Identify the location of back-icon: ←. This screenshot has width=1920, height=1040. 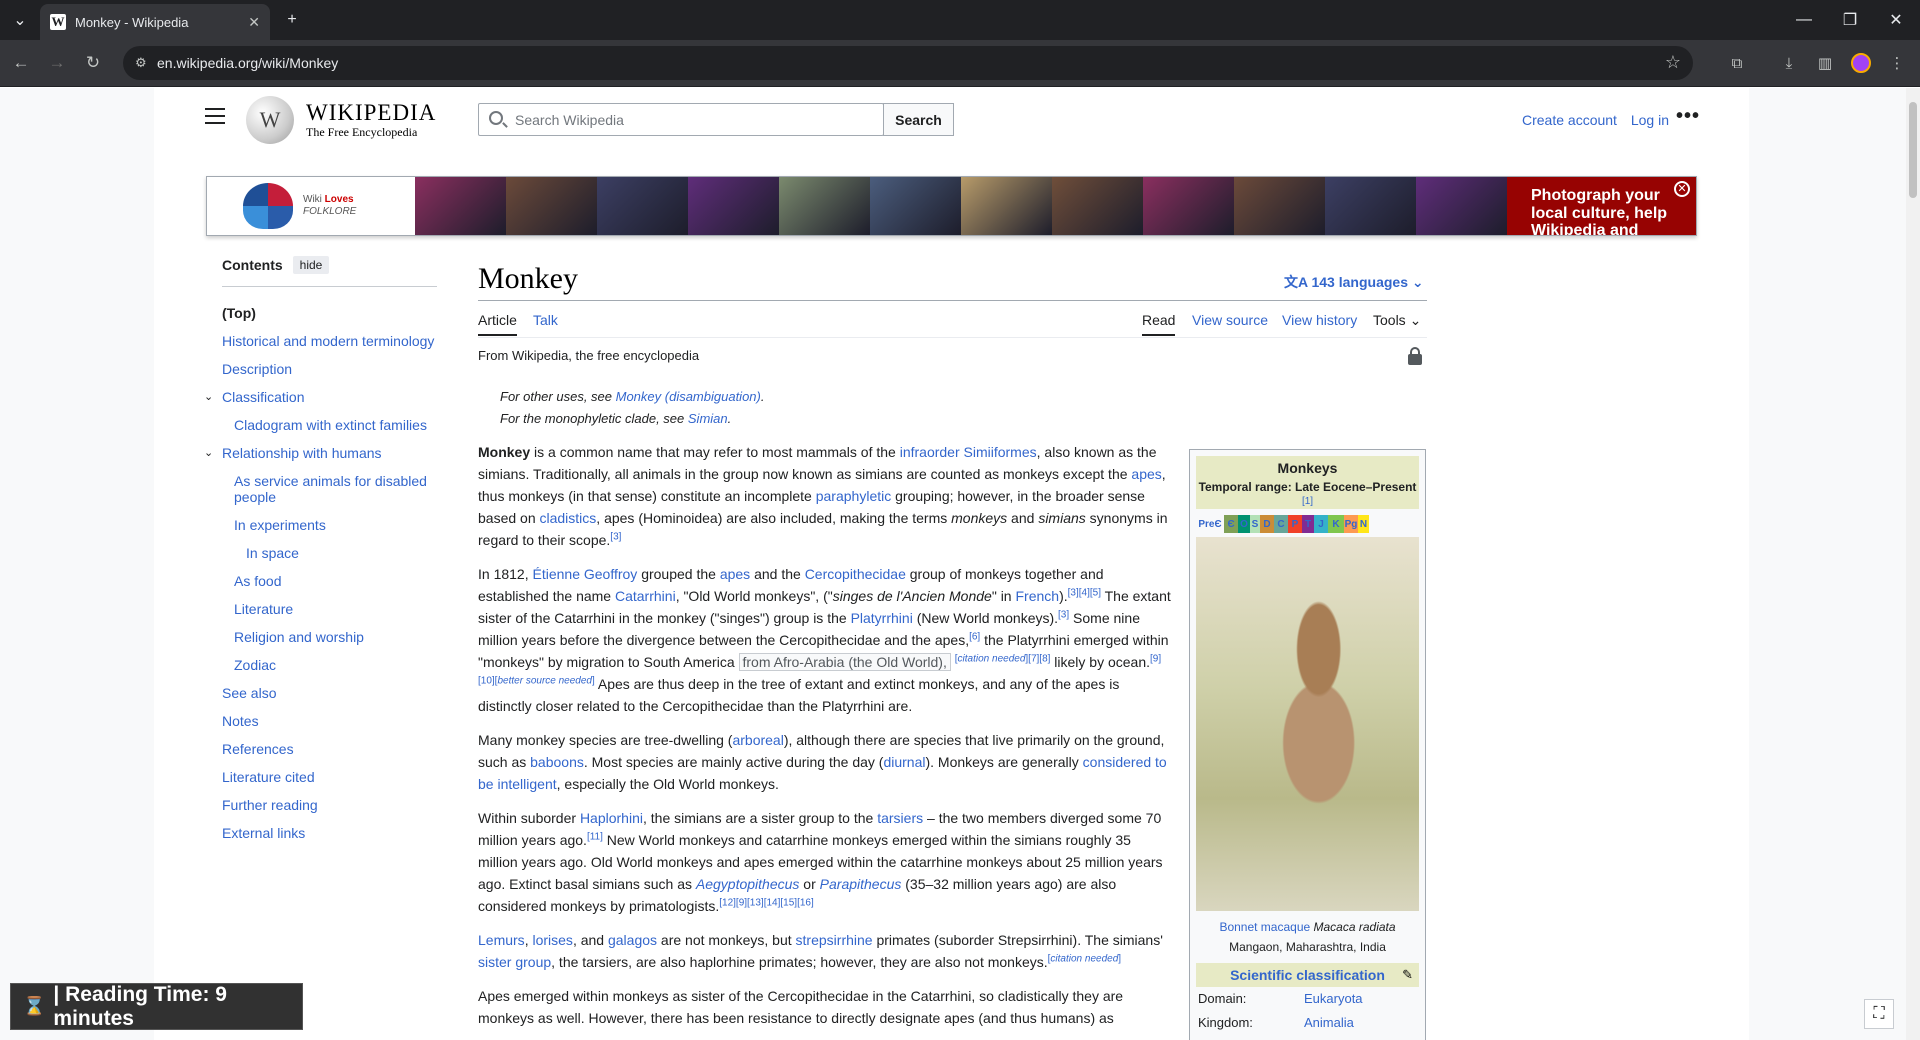
(21, 63).